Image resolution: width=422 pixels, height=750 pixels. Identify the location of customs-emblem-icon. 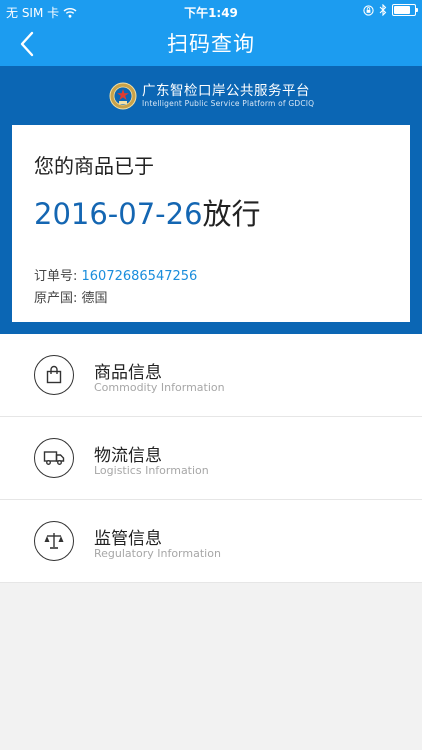
(123, 96).